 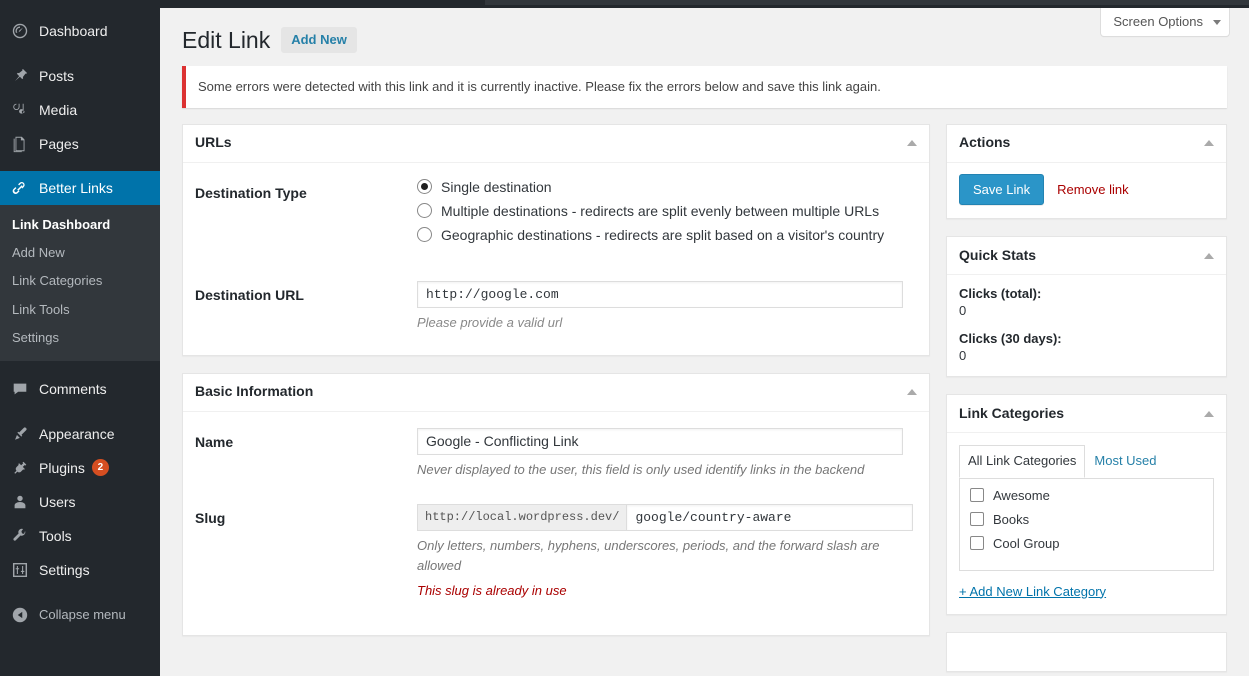 I want to click on sidebar-item-plugins: Plugins 2, so click(x=80, y=468).